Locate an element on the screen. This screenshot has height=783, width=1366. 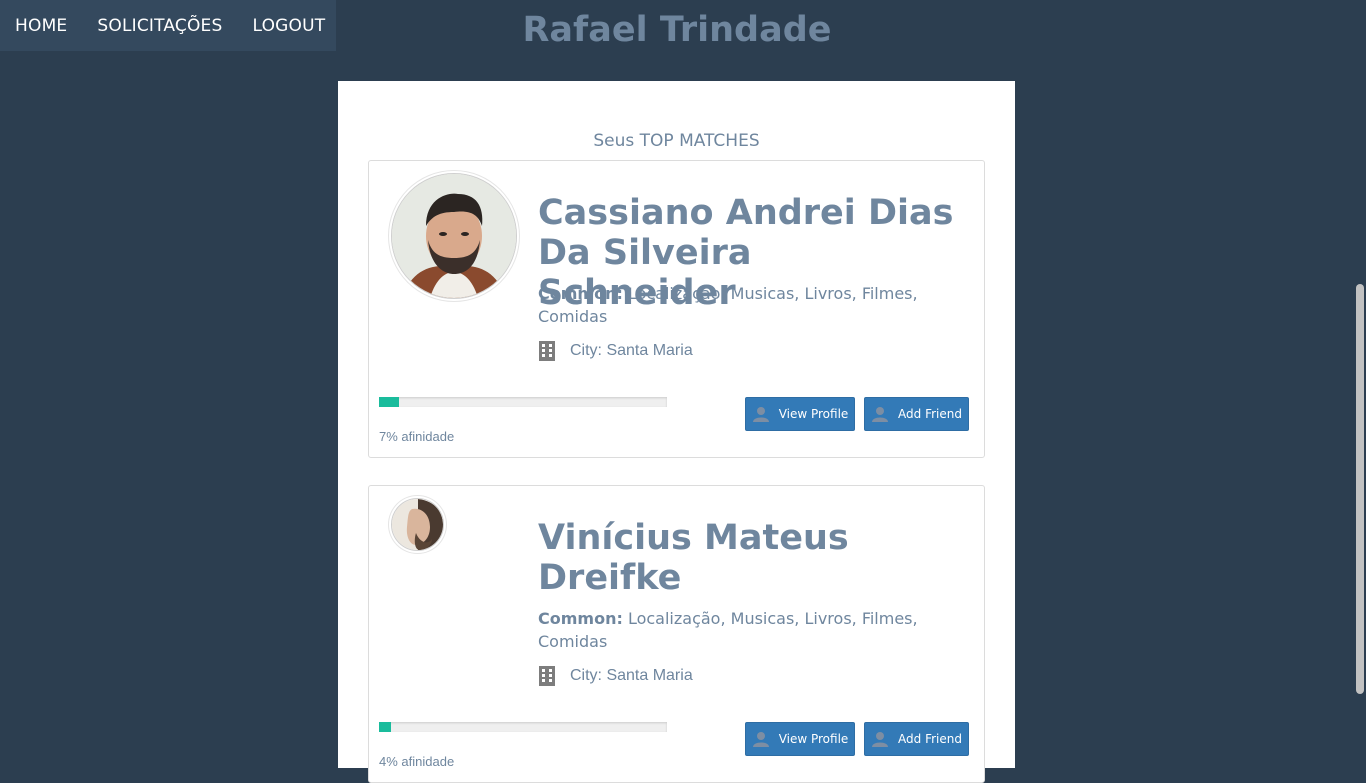
section-title: Seus TOP MATCHES is located at coordinates (676, 141).